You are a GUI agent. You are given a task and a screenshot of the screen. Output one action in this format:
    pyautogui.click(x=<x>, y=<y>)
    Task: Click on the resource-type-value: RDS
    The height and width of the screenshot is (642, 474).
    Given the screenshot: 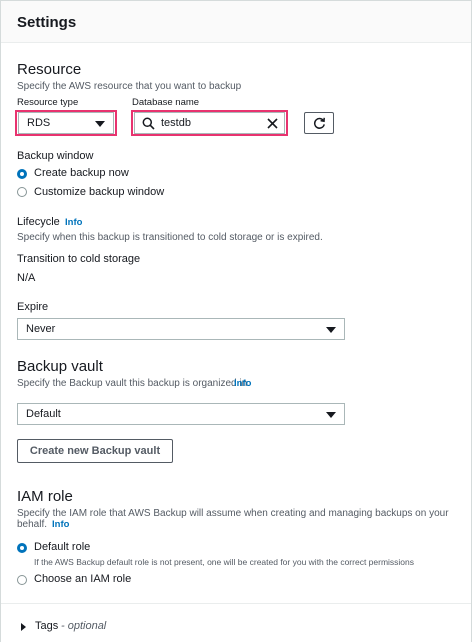 What is the action you would take?
    pyautogui.click(x=39, y=123)
    